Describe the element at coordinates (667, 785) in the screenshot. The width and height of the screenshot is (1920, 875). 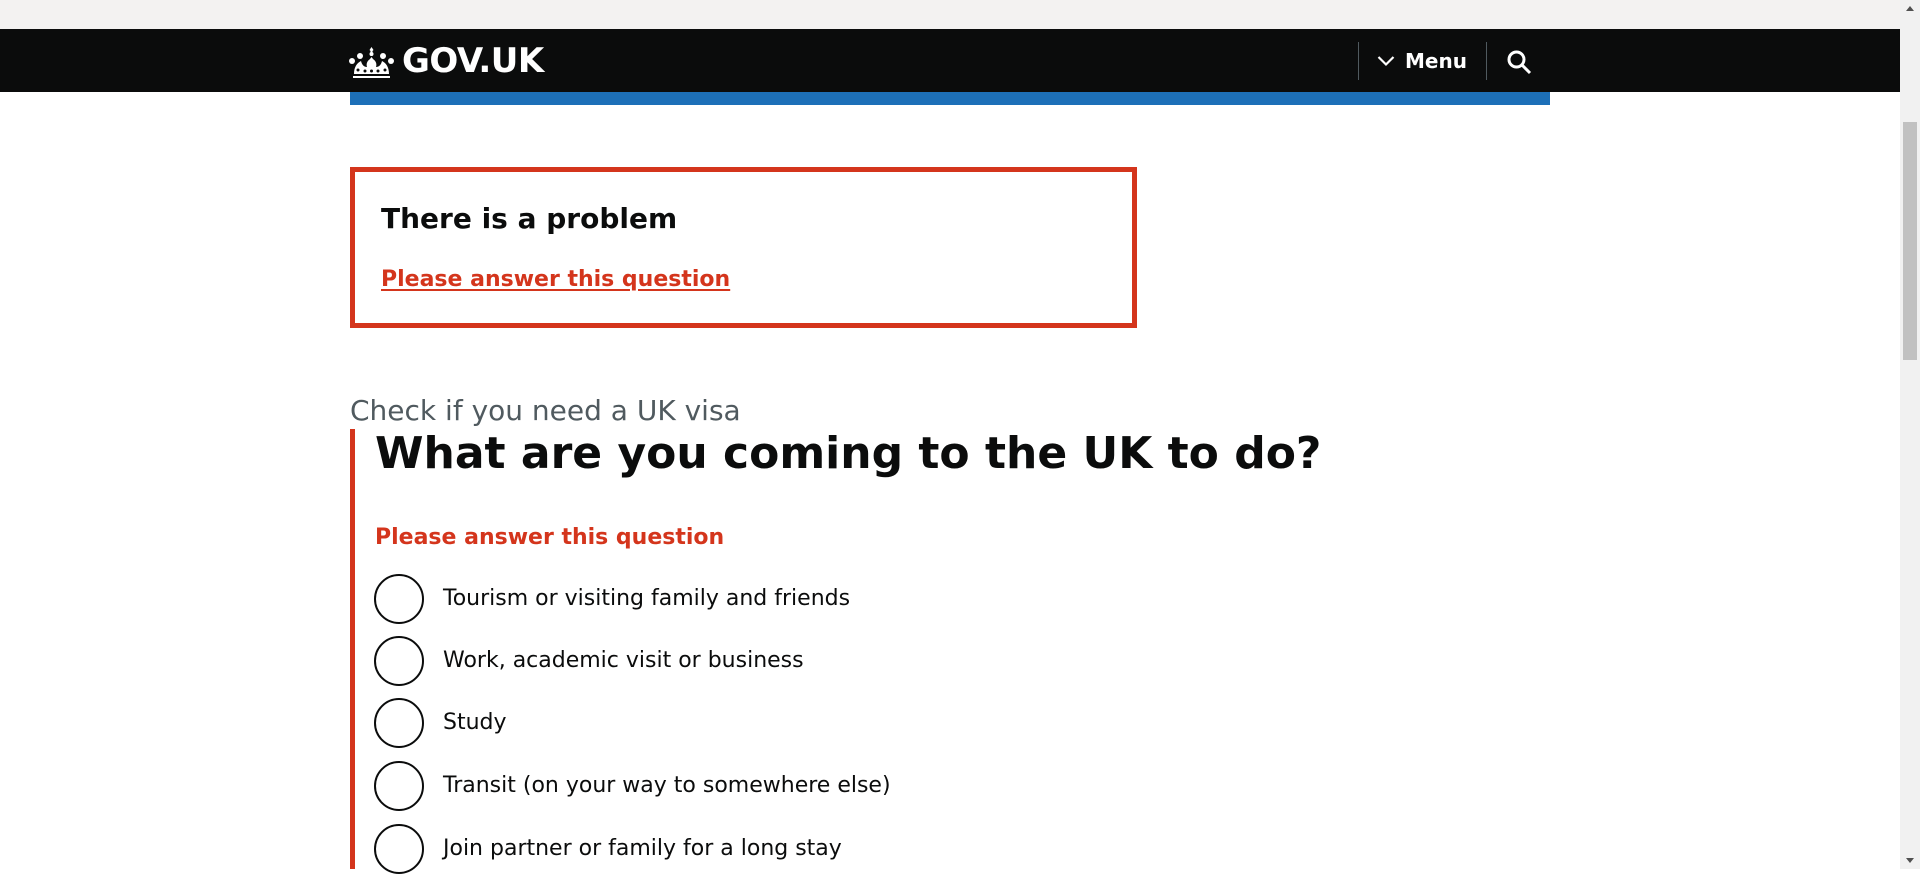
I see `radio-label: Transit (on your way to somewhere else)` at that location.